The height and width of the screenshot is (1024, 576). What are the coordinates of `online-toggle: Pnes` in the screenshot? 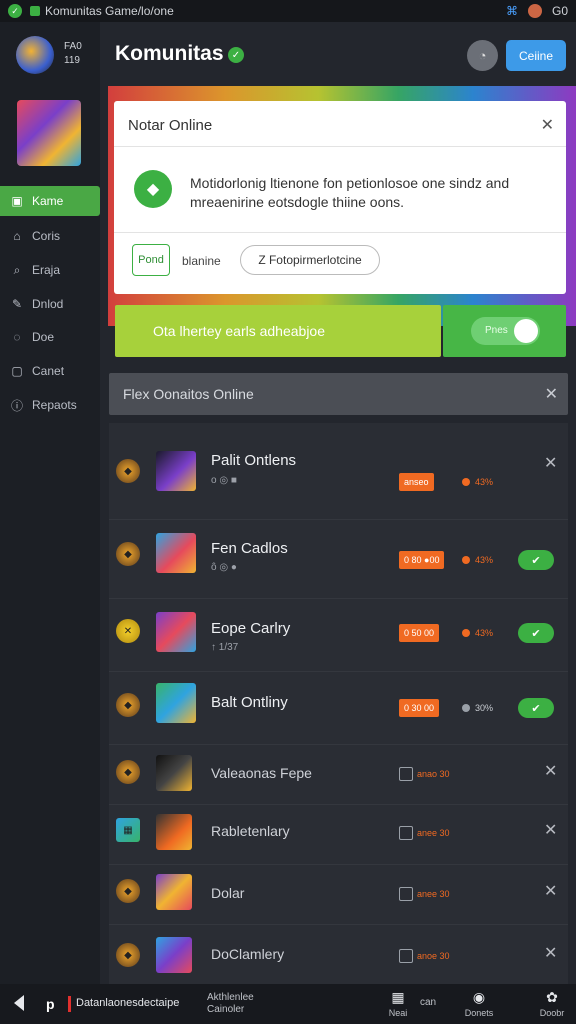 It's located at (505, 331).